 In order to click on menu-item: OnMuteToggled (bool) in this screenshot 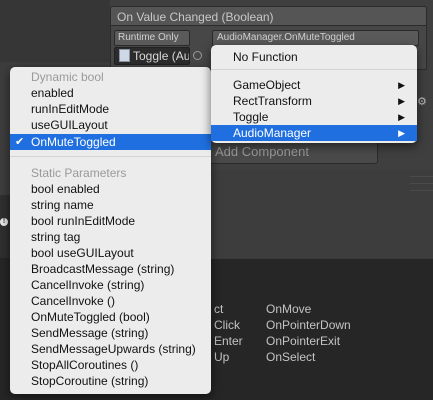, I will do `click(110, 317)`.